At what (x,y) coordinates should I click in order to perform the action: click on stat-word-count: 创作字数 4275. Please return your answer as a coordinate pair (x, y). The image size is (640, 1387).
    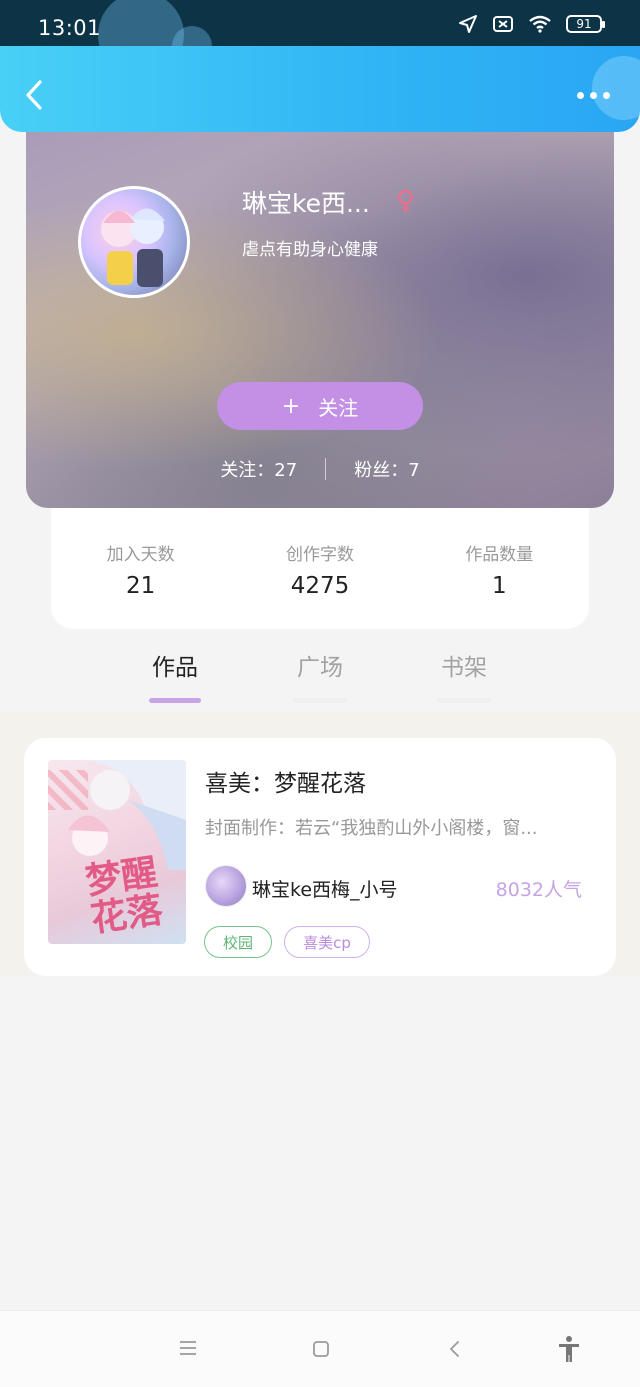
    Looking at the image, I should click on (319, 564).